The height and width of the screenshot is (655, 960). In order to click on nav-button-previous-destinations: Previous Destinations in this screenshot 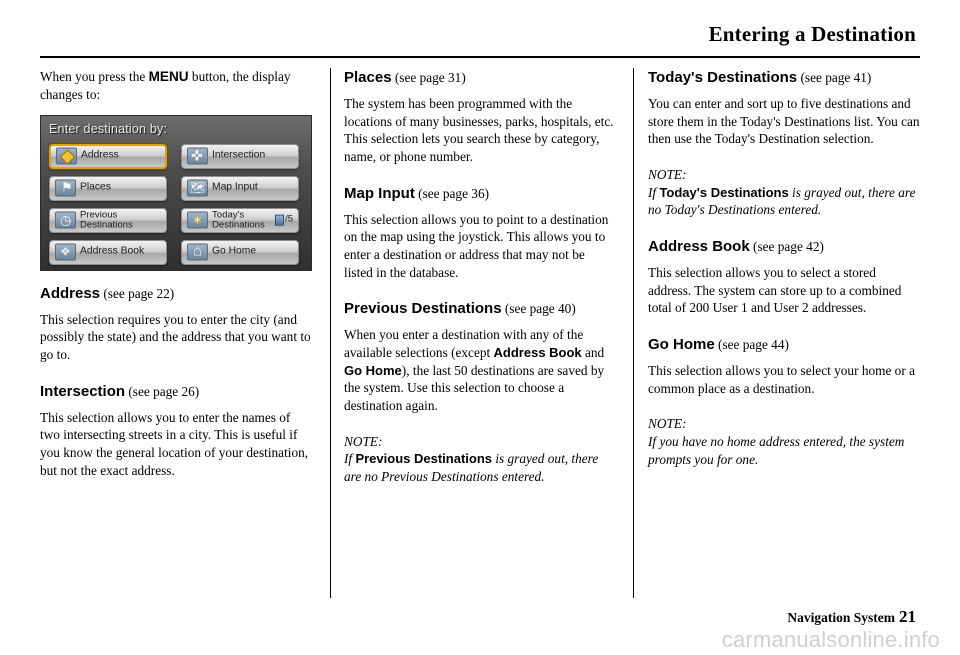, I will do `click(108, 220)`.